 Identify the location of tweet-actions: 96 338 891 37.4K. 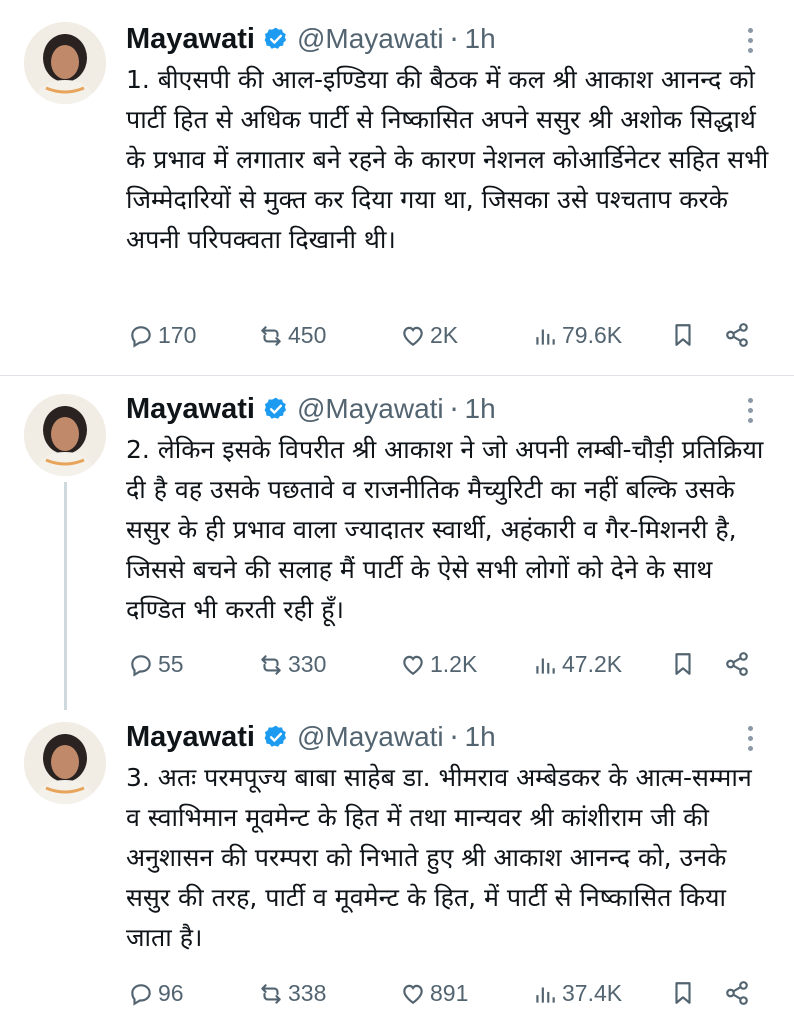
(448, 995).